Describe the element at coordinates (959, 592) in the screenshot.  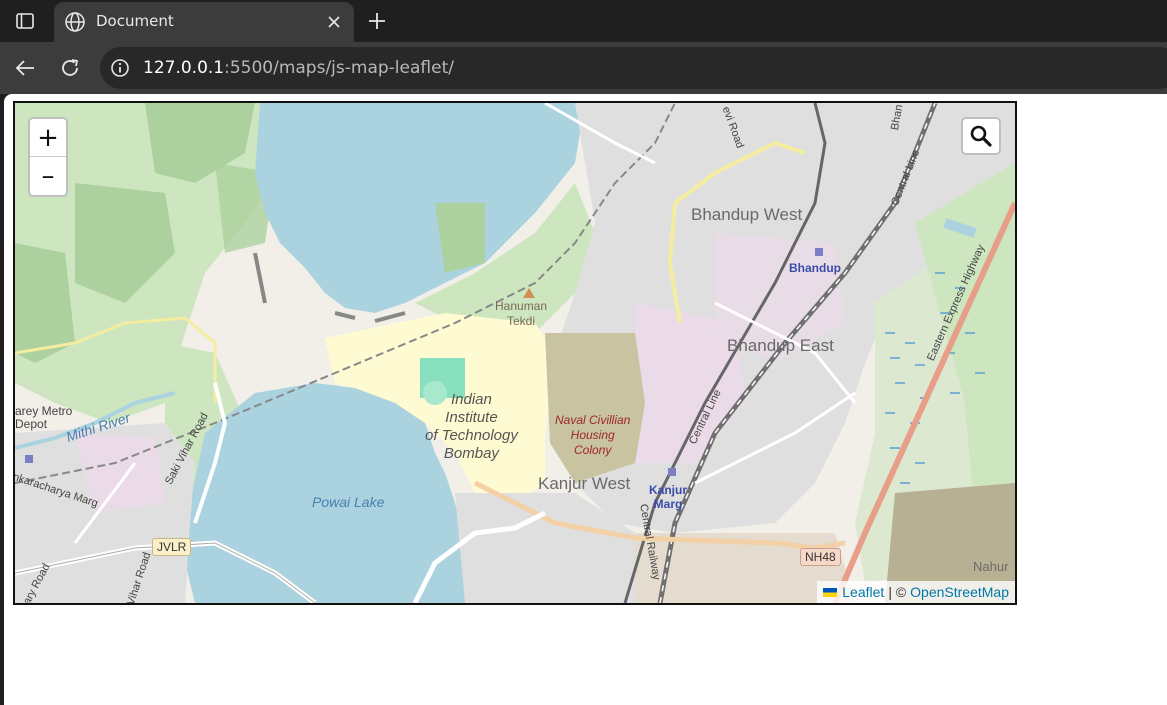
I see `openstreetmap-link: OpenStreetMap` at that location.